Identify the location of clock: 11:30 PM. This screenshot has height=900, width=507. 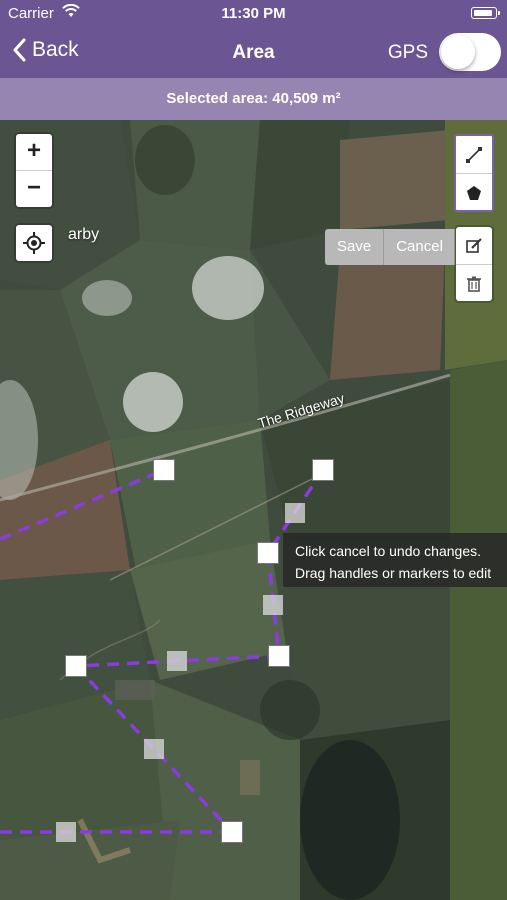
(253, 13).